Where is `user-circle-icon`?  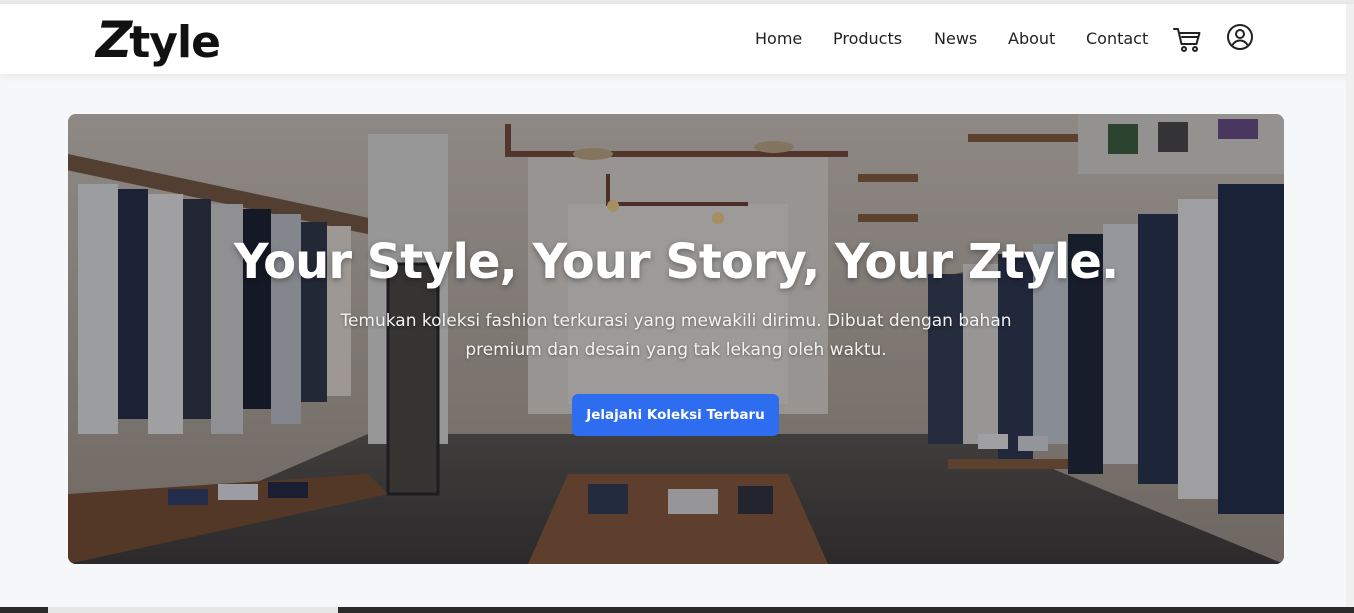 user-circle-icon is located at coordinates (1240, 37).